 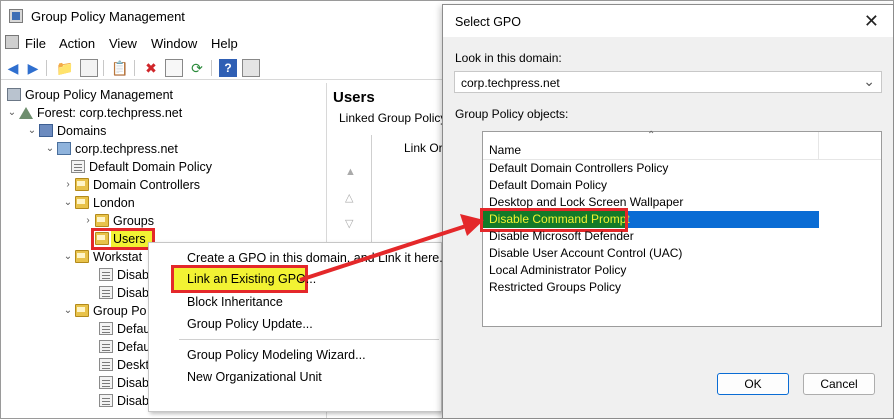 What do you see at coordinates (578, 168) in the screenshot?
I see `list-item: Default Domain Controllers Policy` at bounding box center [578, 168].